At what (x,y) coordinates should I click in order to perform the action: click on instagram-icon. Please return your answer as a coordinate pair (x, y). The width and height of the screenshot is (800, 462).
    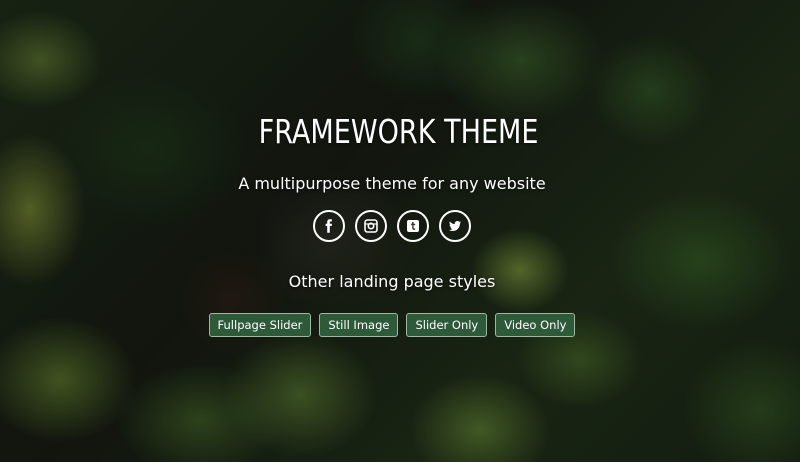
    Looking at the image, I should click on (371, 226).